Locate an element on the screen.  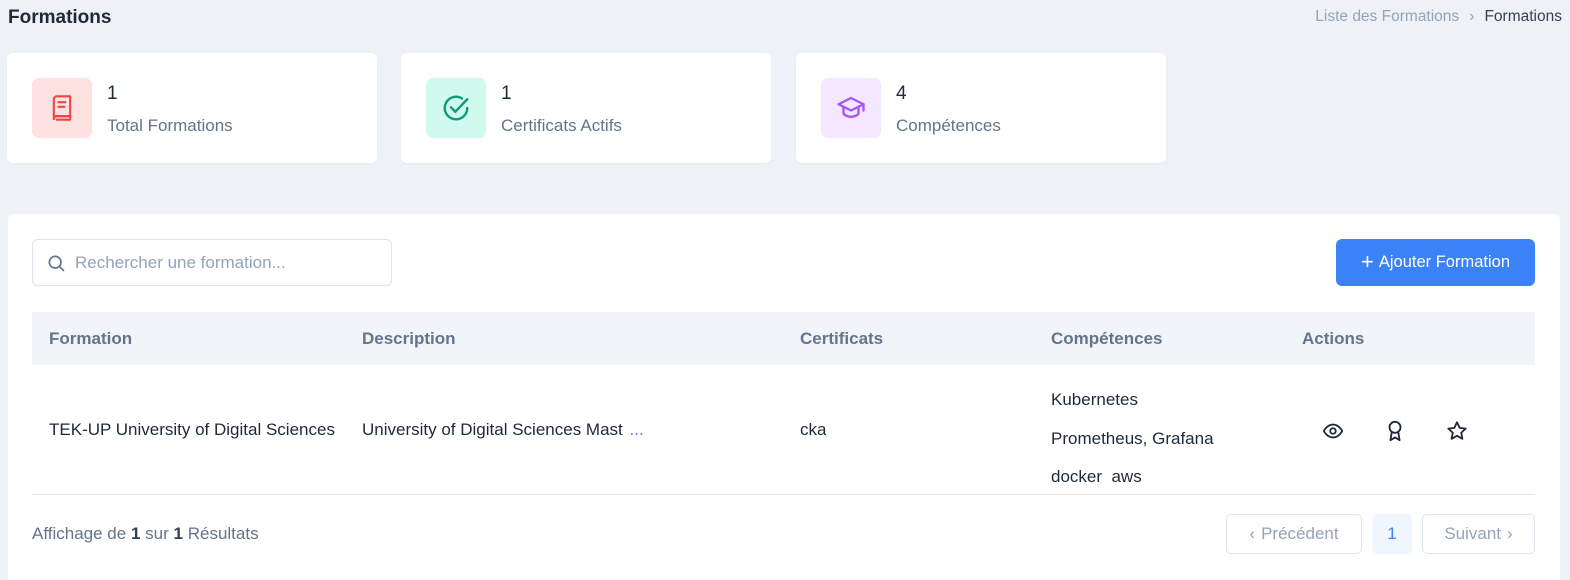
cell-certificats: cka is located at coordinates (813, 429).